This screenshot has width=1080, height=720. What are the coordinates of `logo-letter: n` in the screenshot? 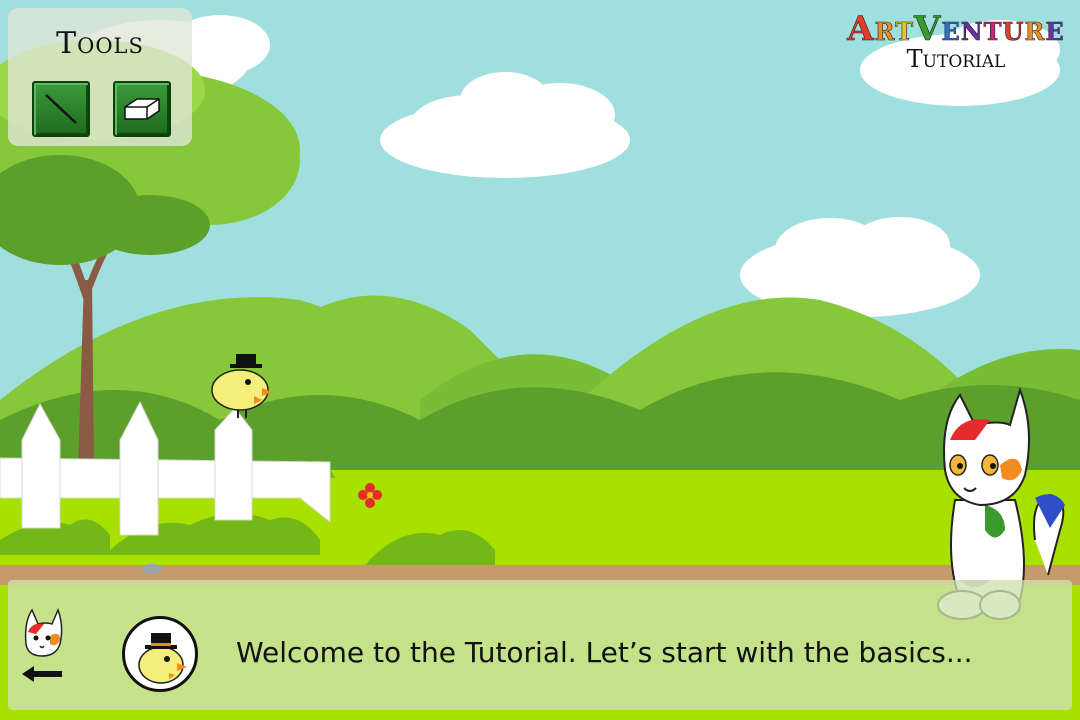 It's located at (972, 29).